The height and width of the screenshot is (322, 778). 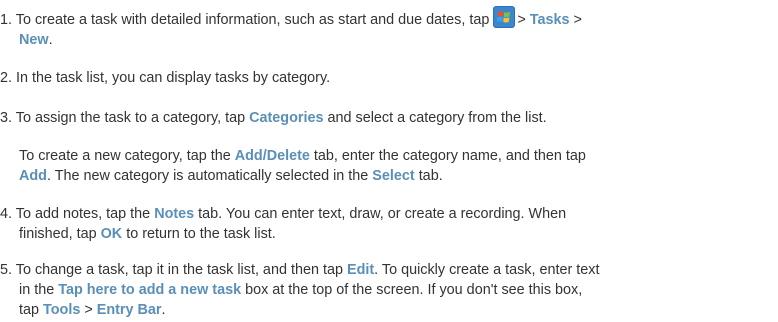 What do you see at coordinates (6, 20) in the screenshot?
I see `step-1-number: 1.` at bounding box center [6, 20].